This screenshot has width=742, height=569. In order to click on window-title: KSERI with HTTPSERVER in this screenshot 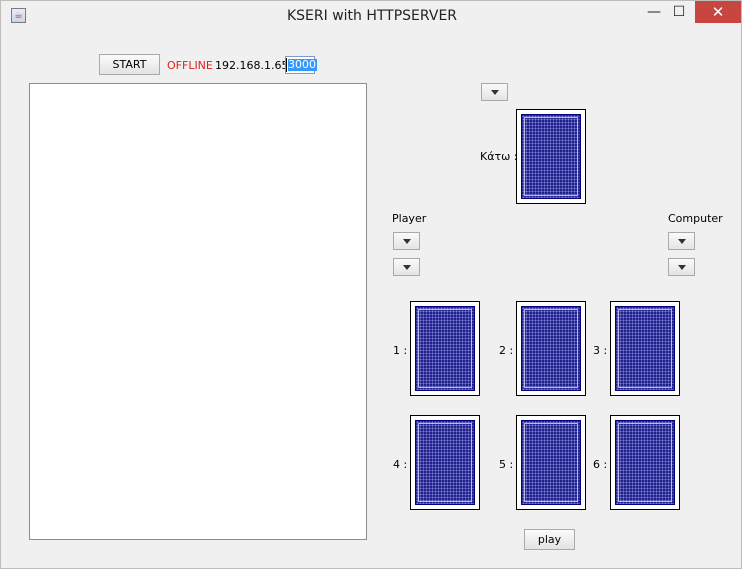, I will do `click(372, 16)`.